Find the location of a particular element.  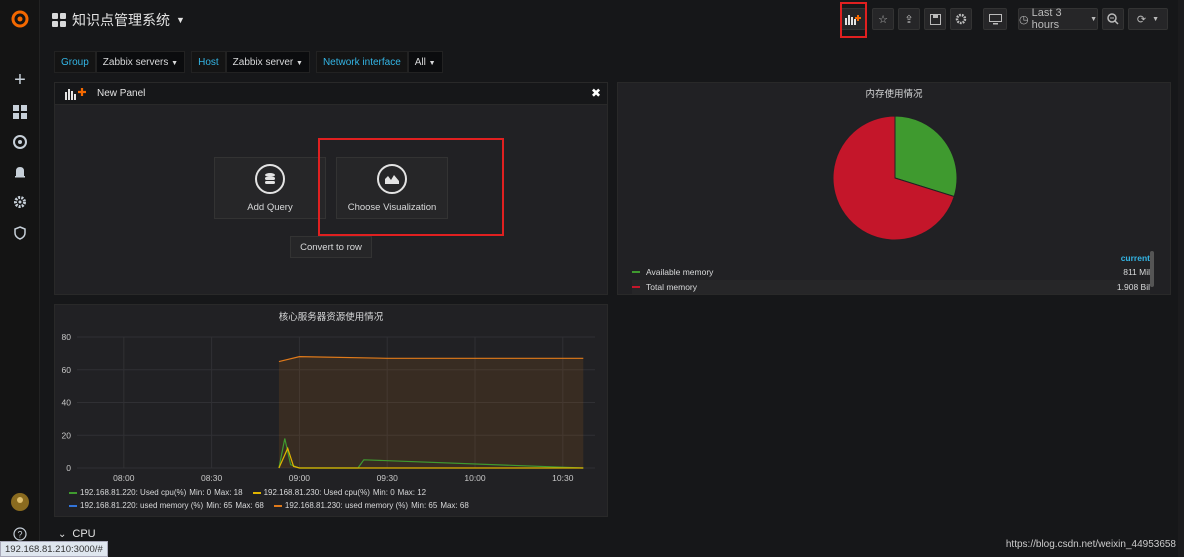

variable-group-select: Zabbix servers ▼ is located at coordinates (140, 62).